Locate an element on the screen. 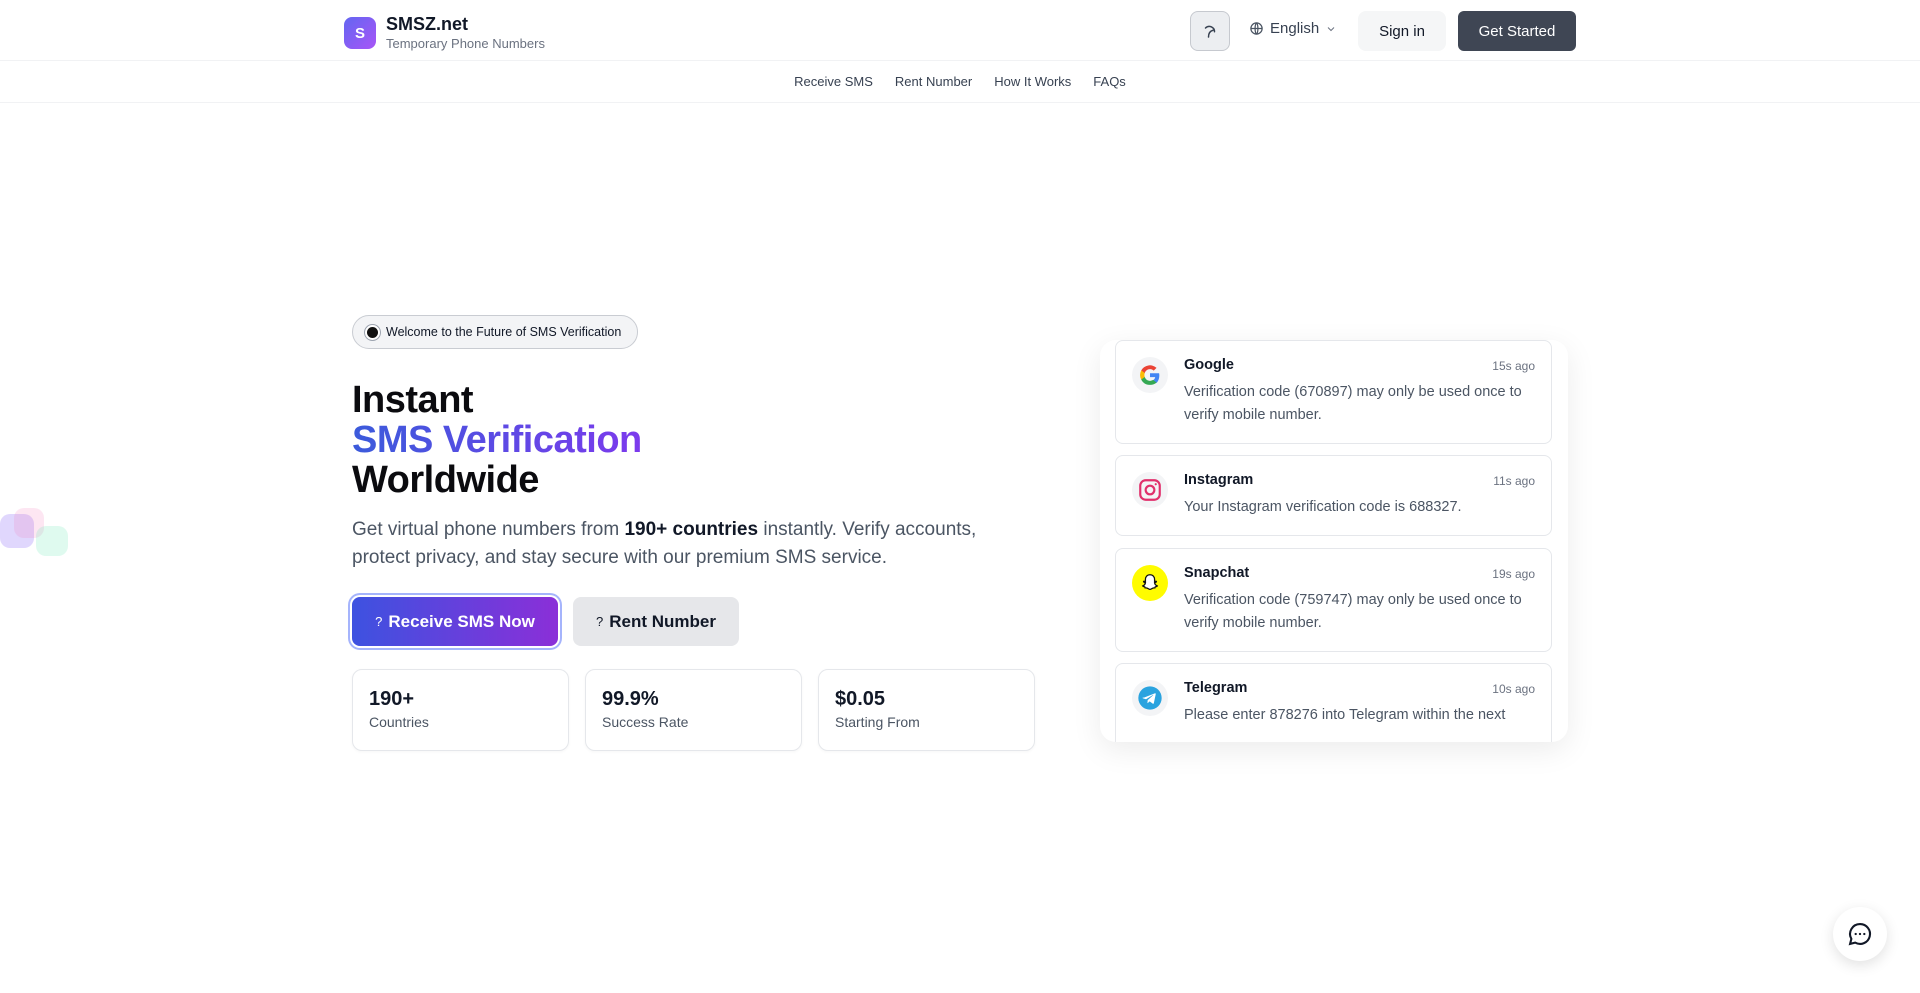  message-time: 19s ago is located at coordinates (1513, 574).